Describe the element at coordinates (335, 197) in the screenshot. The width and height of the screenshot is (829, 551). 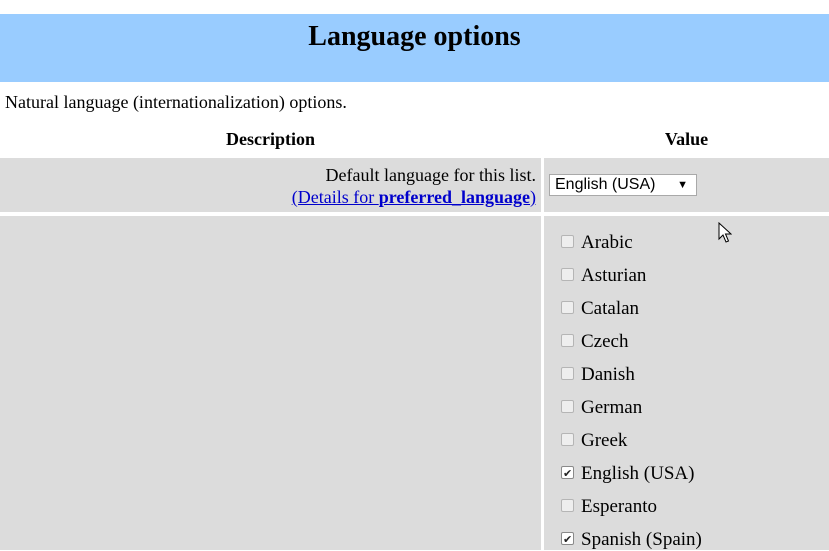
I see `details-link-prefix: (Details for` at that location.